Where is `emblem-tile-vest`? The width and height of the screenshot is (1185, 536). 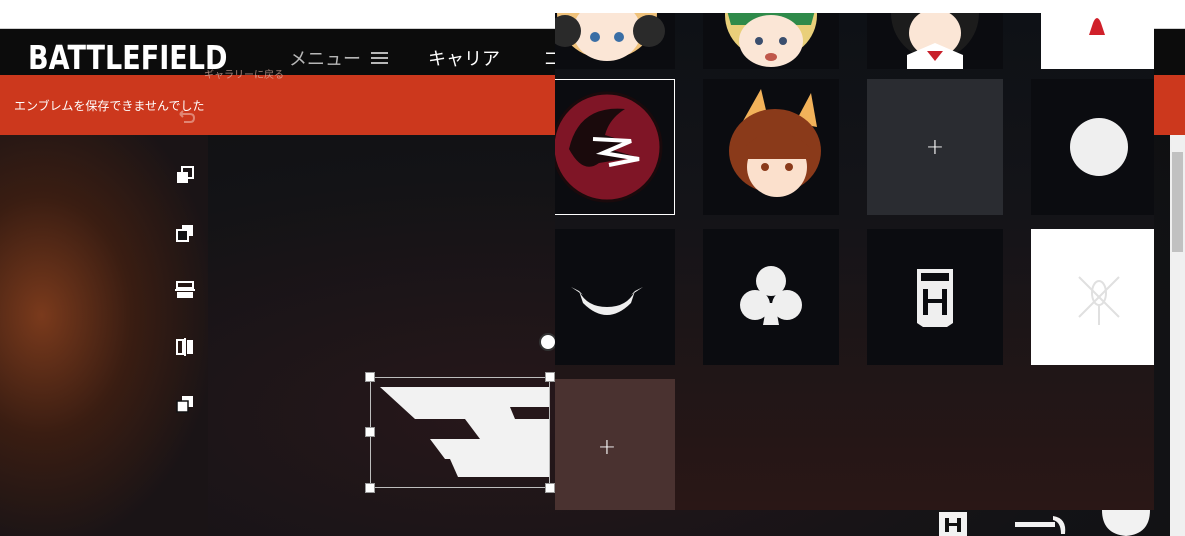 emblem-tile-vest is located at coordinates (935, 297).